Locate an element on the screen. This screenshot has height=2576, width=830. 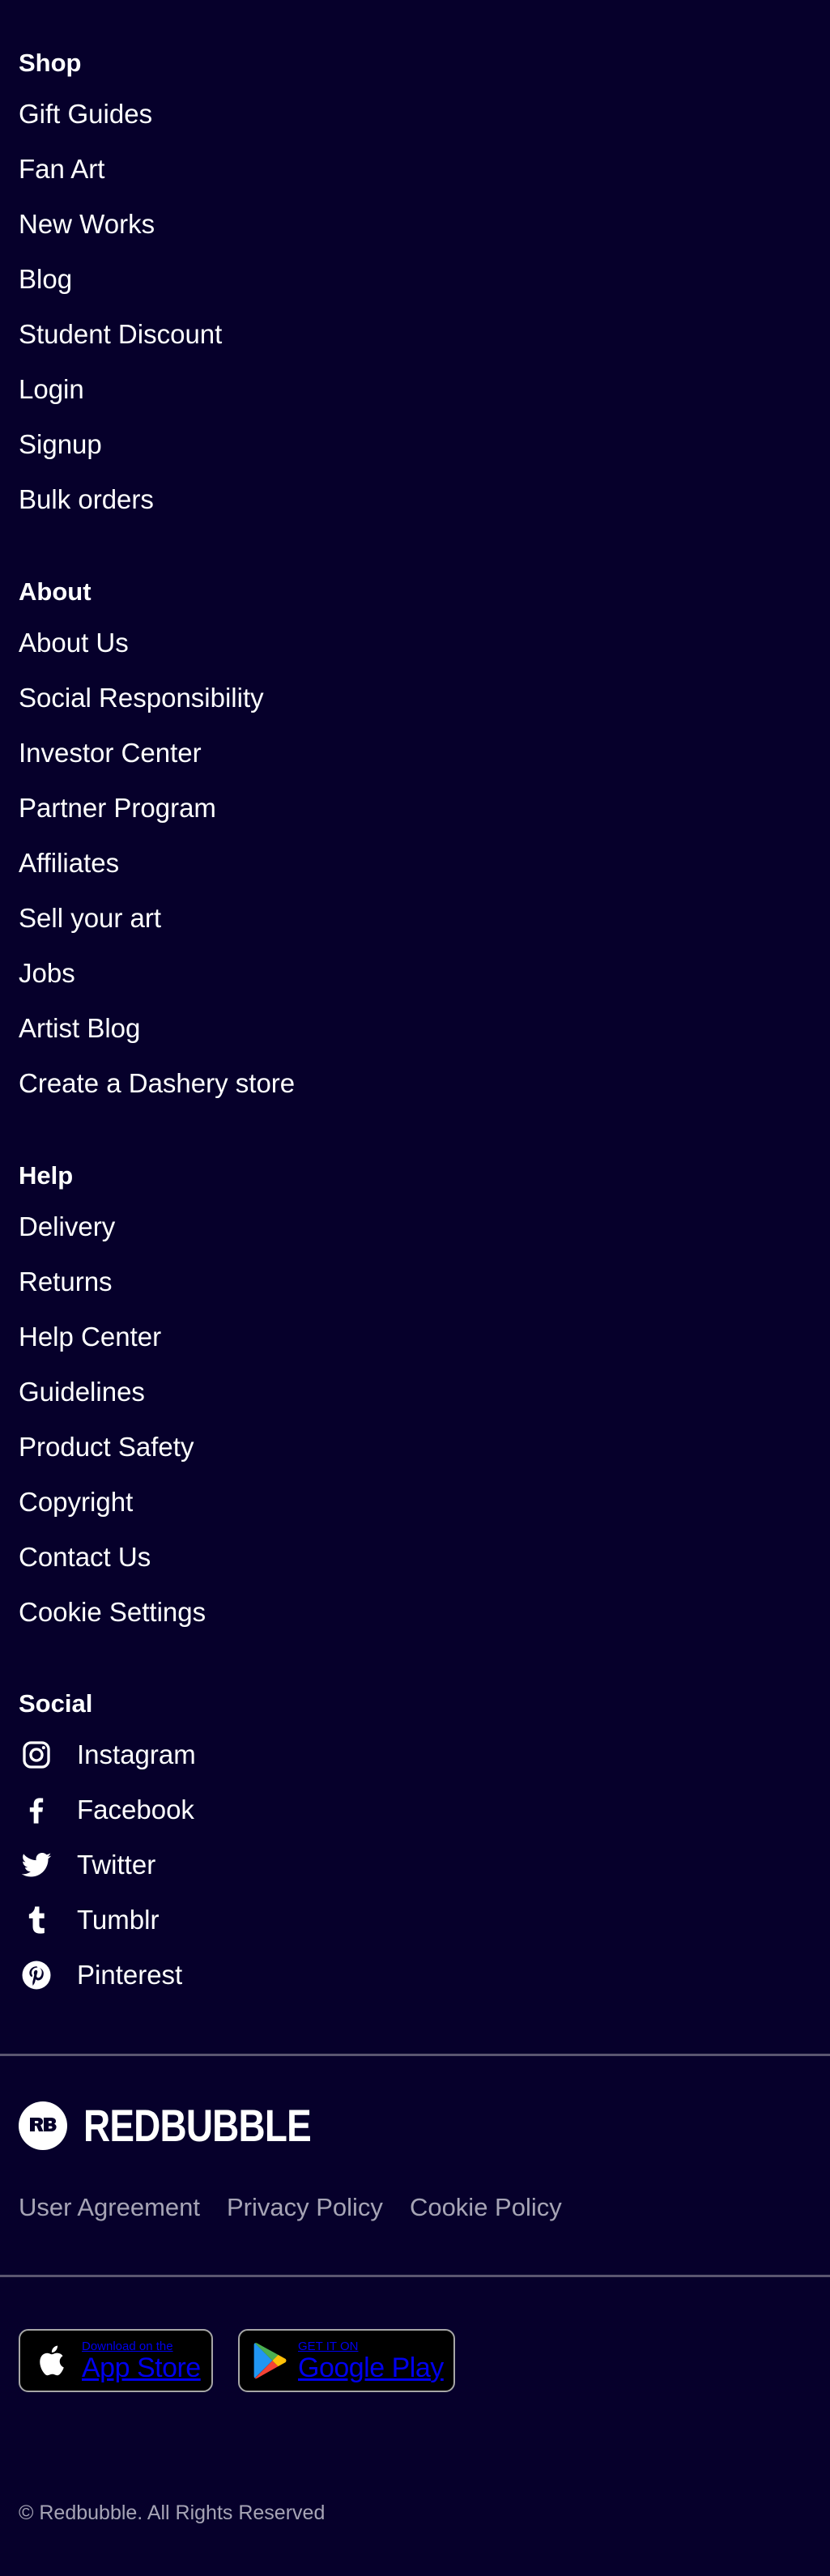
link-tumblr: Tumblr is located at coordinates (89, 1920).